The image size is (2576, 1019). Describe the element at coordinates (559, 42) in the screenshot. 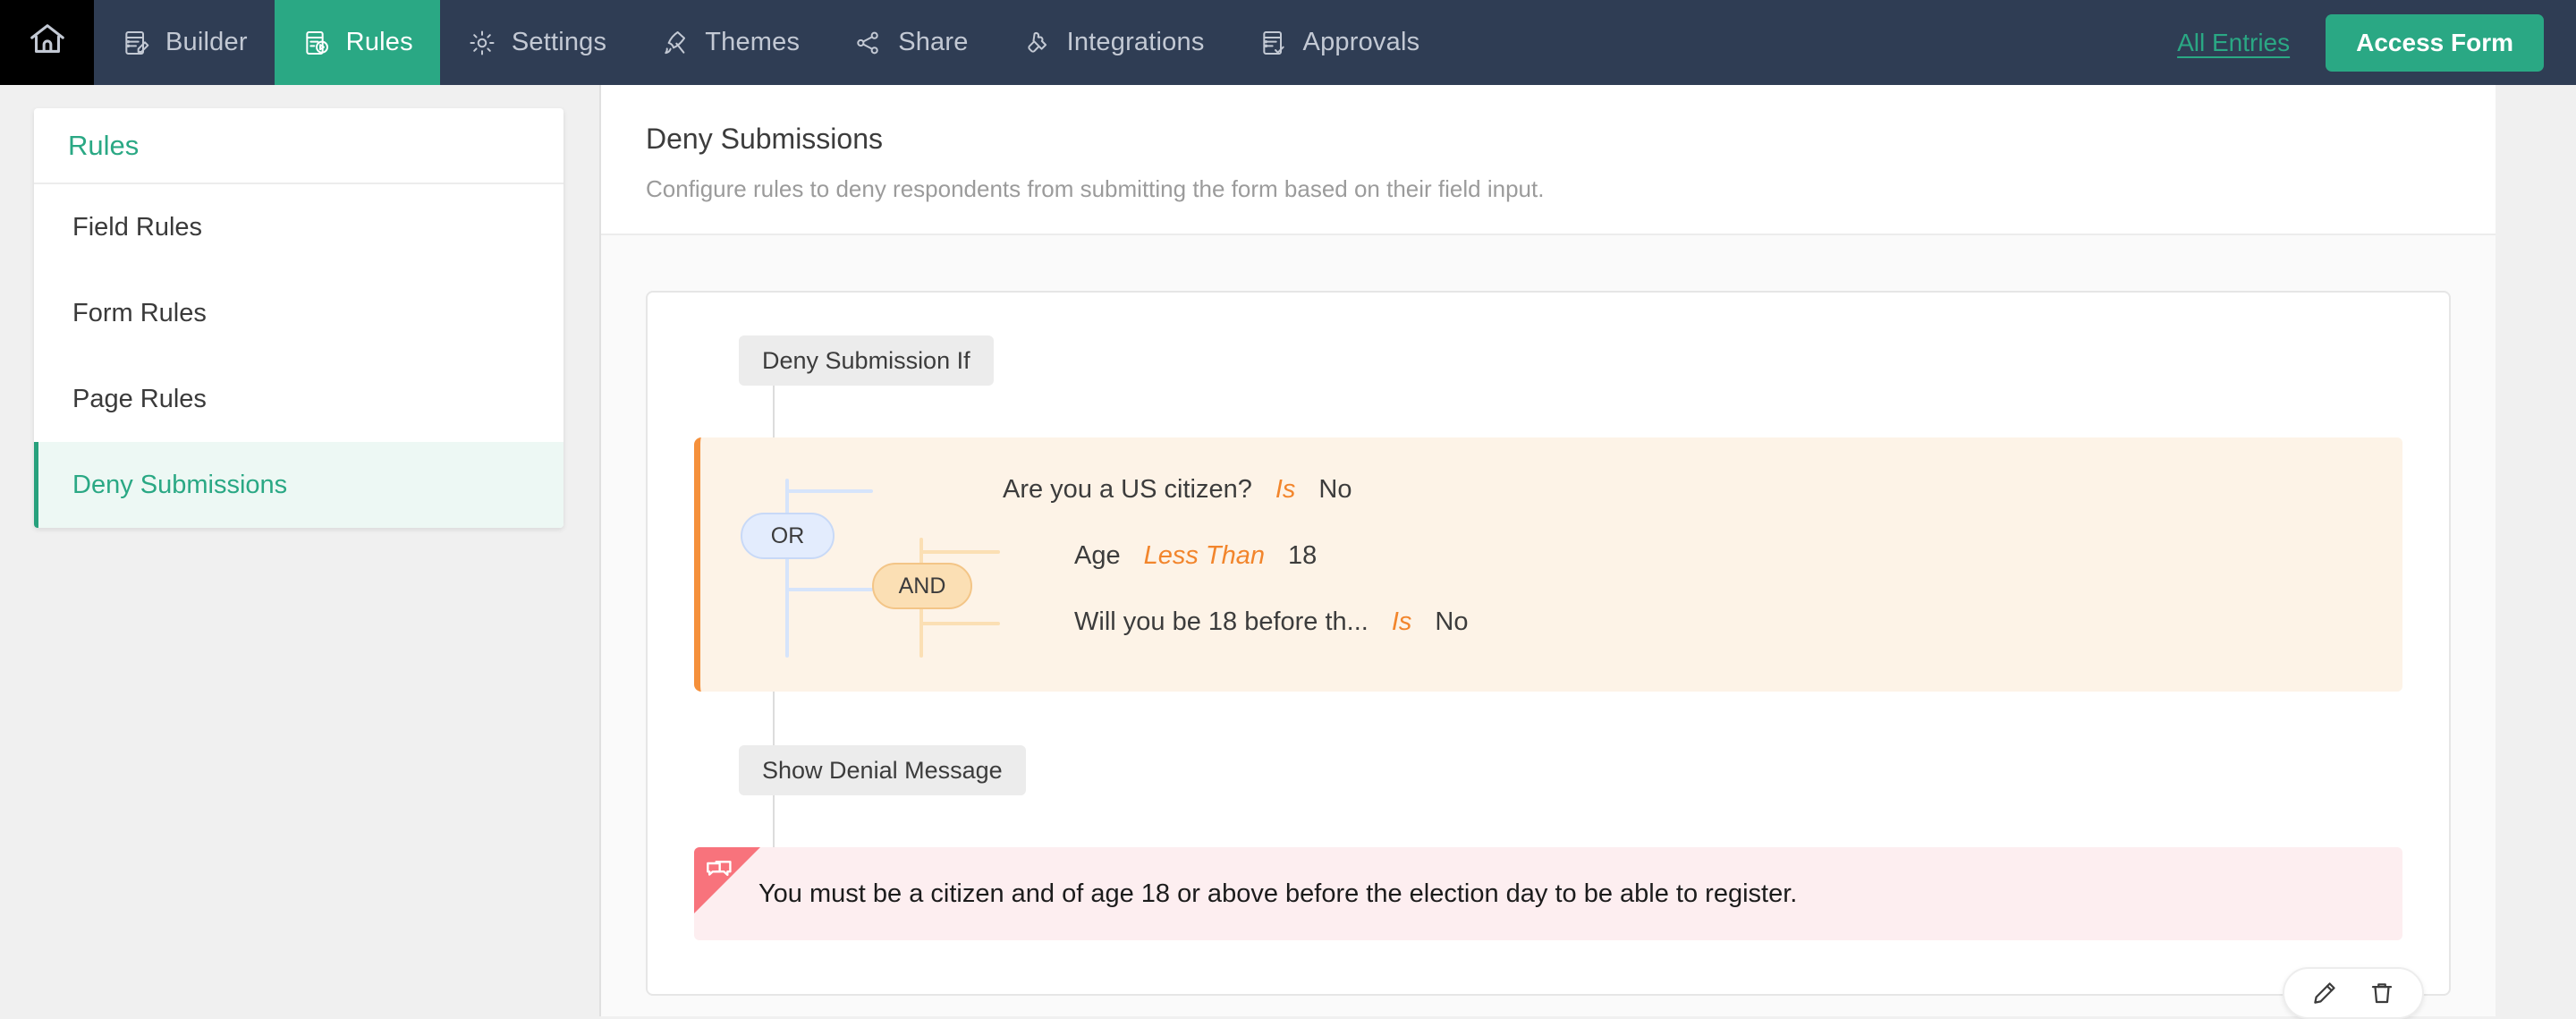

I see `nav-item-settings-label: Settings` at that location.